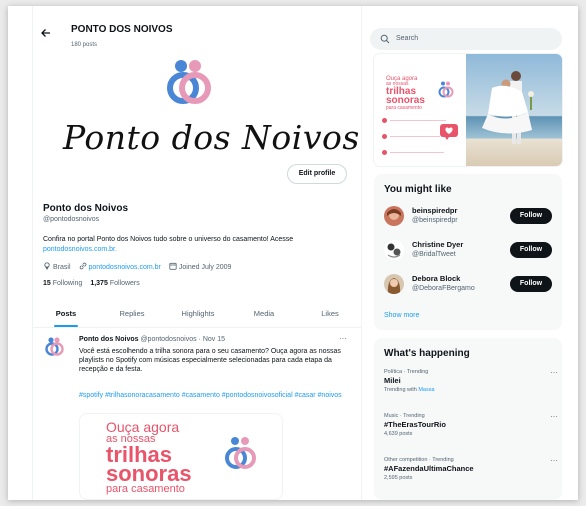  What do you see at coordinates (47, 266) in the screenshot?
I see `location-pin-icon` at bounding box center [47, 266].